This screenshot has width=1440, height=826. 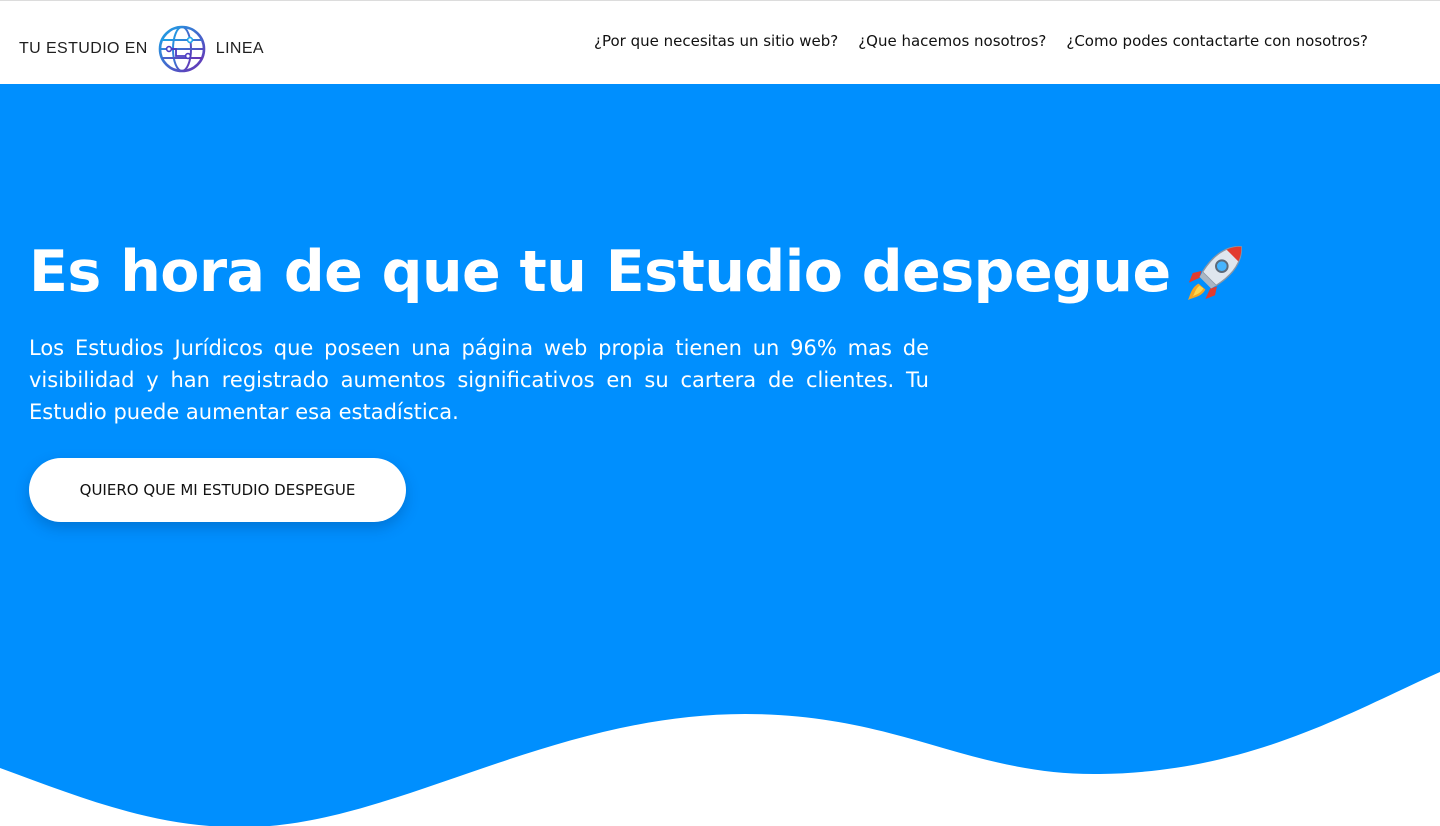 I want to click on hero-title-text: Es hora de que tu Estudio despegue, so click(x=600, y=272).